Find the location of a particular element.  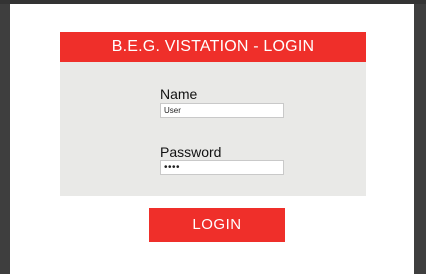

name-label: Name is located at coordinates (179, 94).